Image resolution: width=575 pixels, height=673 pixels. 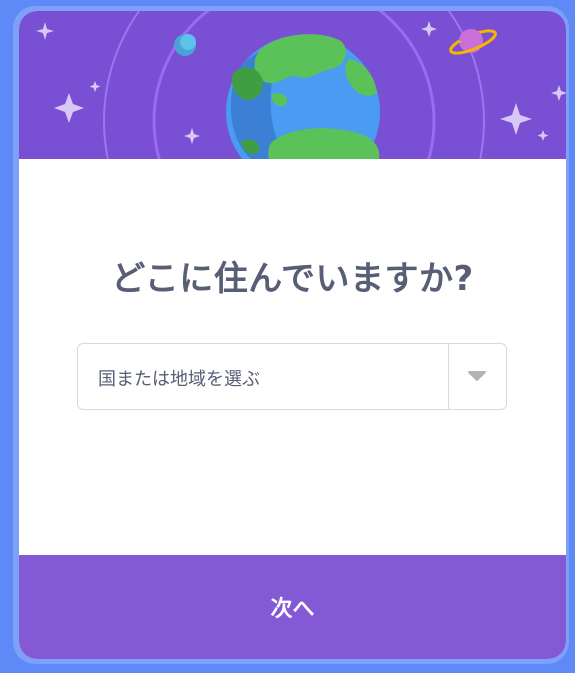 What do you see at coordinates (292, 279) in the screenshot?
I see `dialog-title: どこに住んでいますか?` at bounding box center [292, 279].